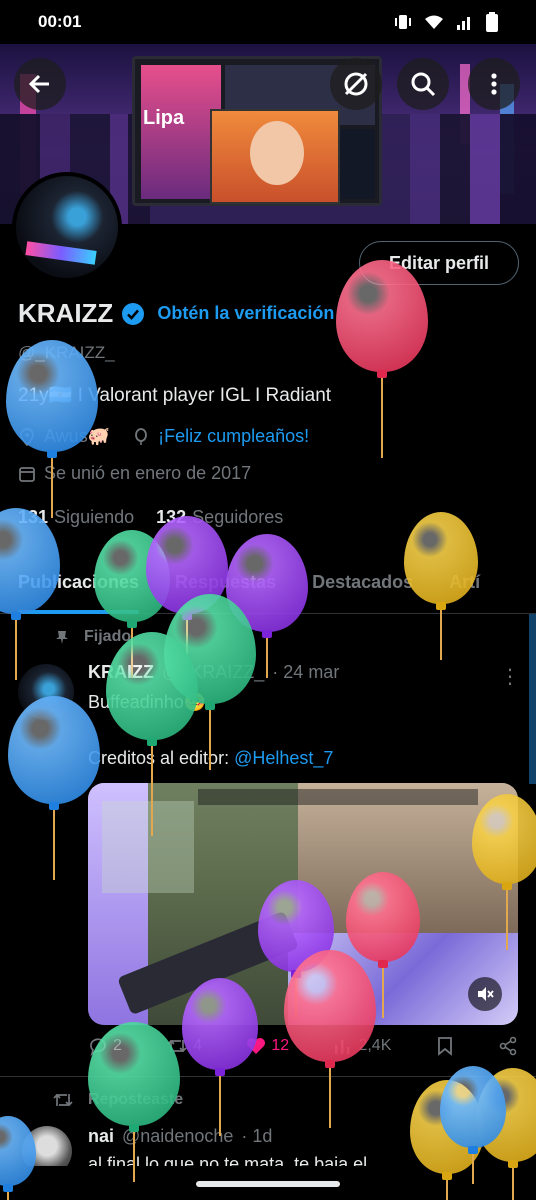 The height and width of the screenshot is (1200, 536). Describe the element at coordinates (233, 436) in the screenshot. I see `birthday-link: ¡Feliz cumpleaños!` at that location.